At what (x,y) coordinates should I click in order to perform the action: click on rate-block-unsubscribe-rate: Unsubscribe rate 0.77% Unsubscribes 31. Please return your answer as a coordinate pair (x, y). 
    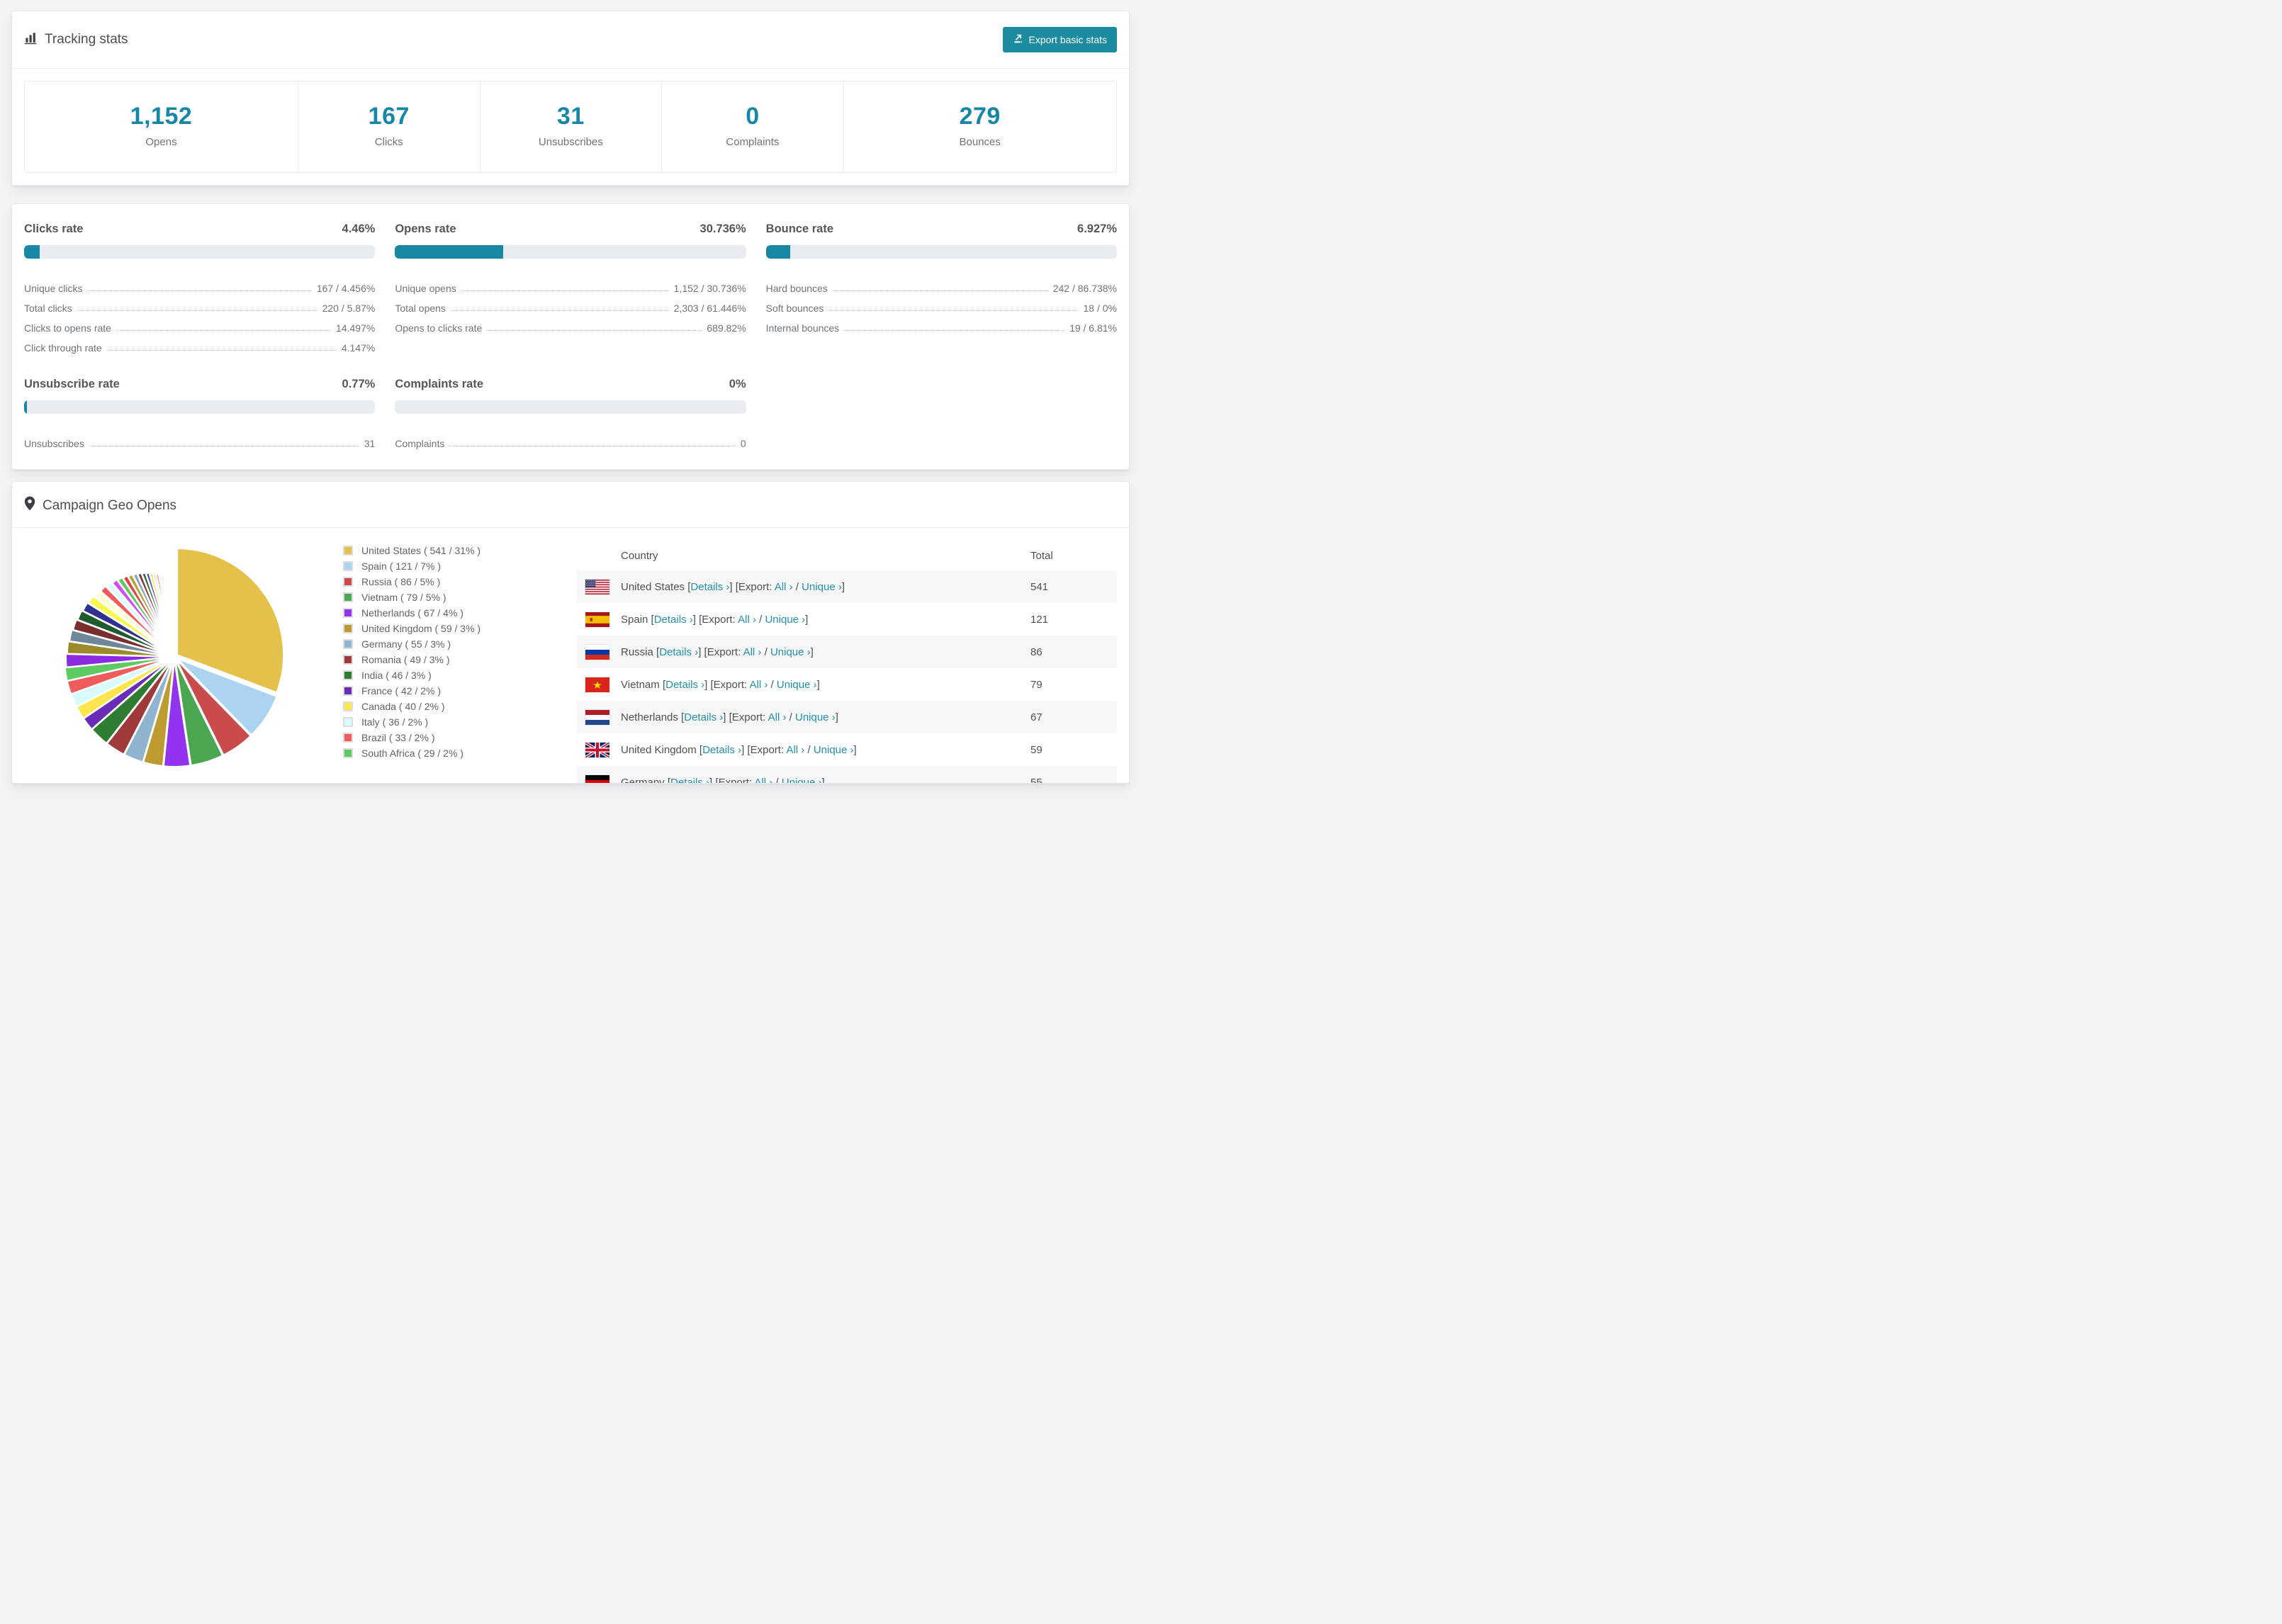
    Looking at the image, I should click on (200, 414).